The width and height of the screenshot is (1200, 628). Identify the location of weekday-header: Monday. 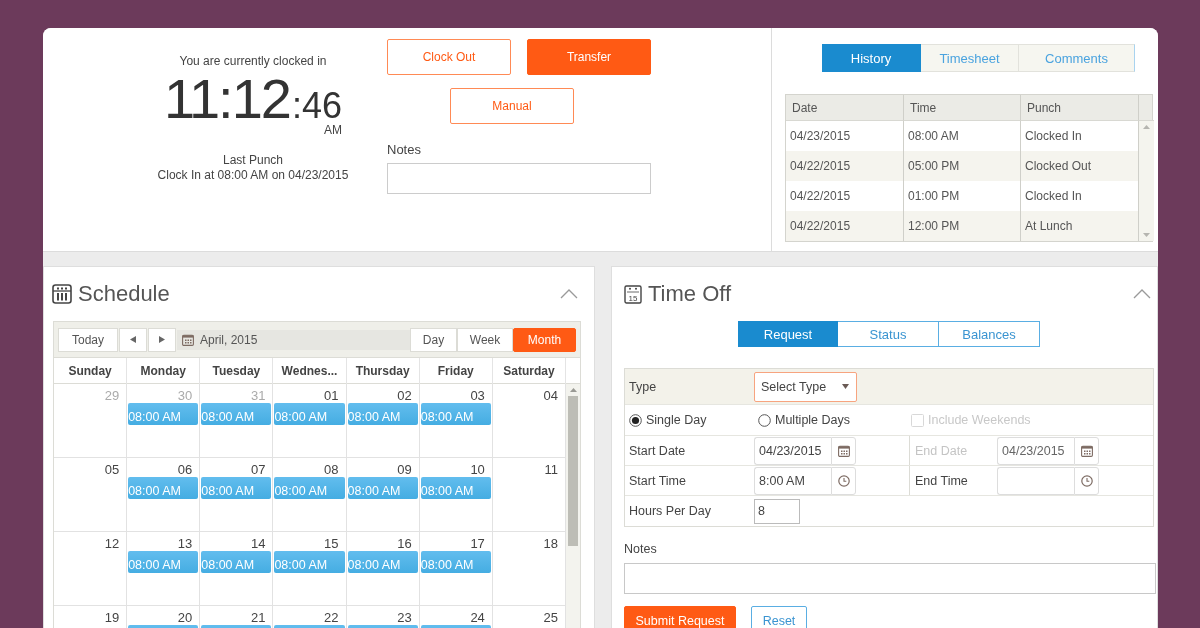
(164, 371).